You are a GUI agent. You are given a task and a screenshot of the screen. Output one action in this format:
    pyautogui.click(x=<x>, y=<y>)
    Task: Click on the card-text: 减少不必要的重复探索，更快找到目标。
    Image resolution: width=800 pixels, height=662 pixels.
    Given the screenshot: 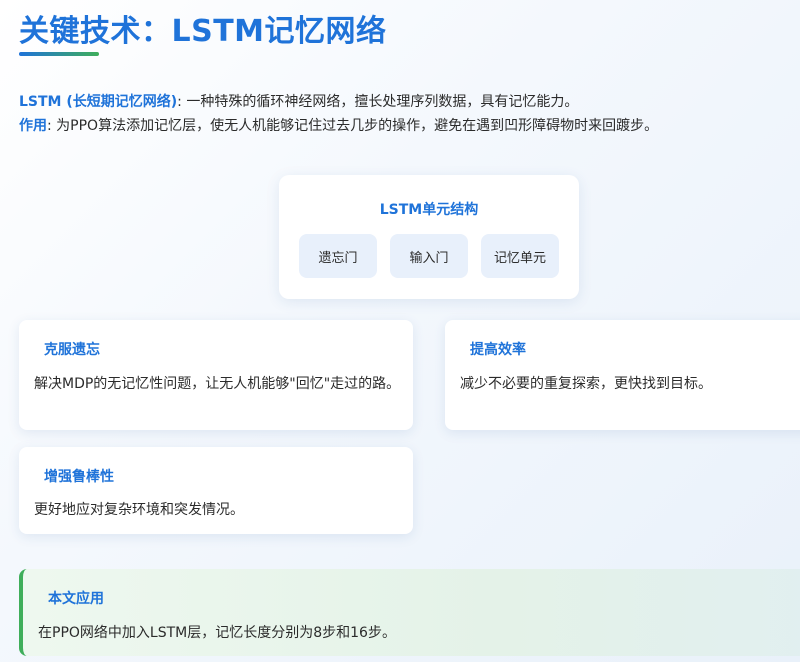 What is the action you would take?
    pyautogui.click(x=586, y=384)
    